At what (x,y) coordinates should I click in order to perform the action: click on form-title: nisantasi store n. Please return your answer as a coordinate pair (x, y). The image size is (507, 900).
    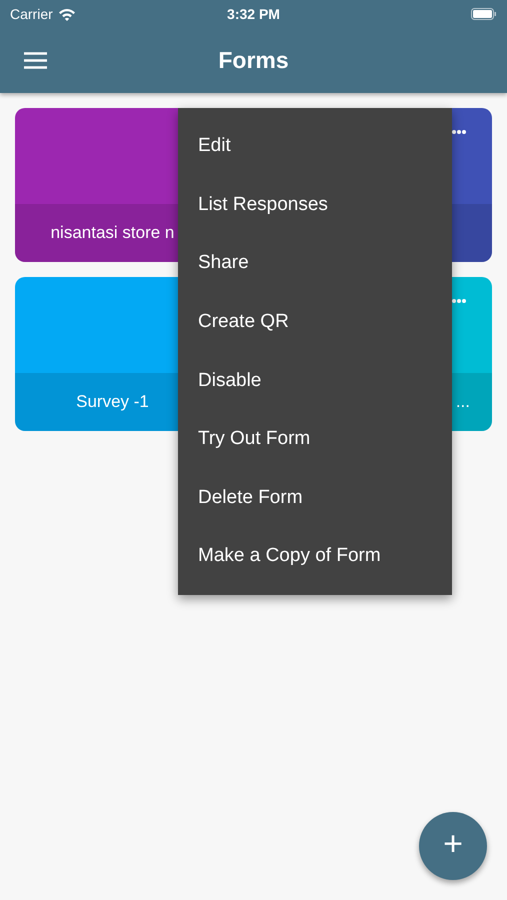
    Looking at the image, I should click on (112, 233).